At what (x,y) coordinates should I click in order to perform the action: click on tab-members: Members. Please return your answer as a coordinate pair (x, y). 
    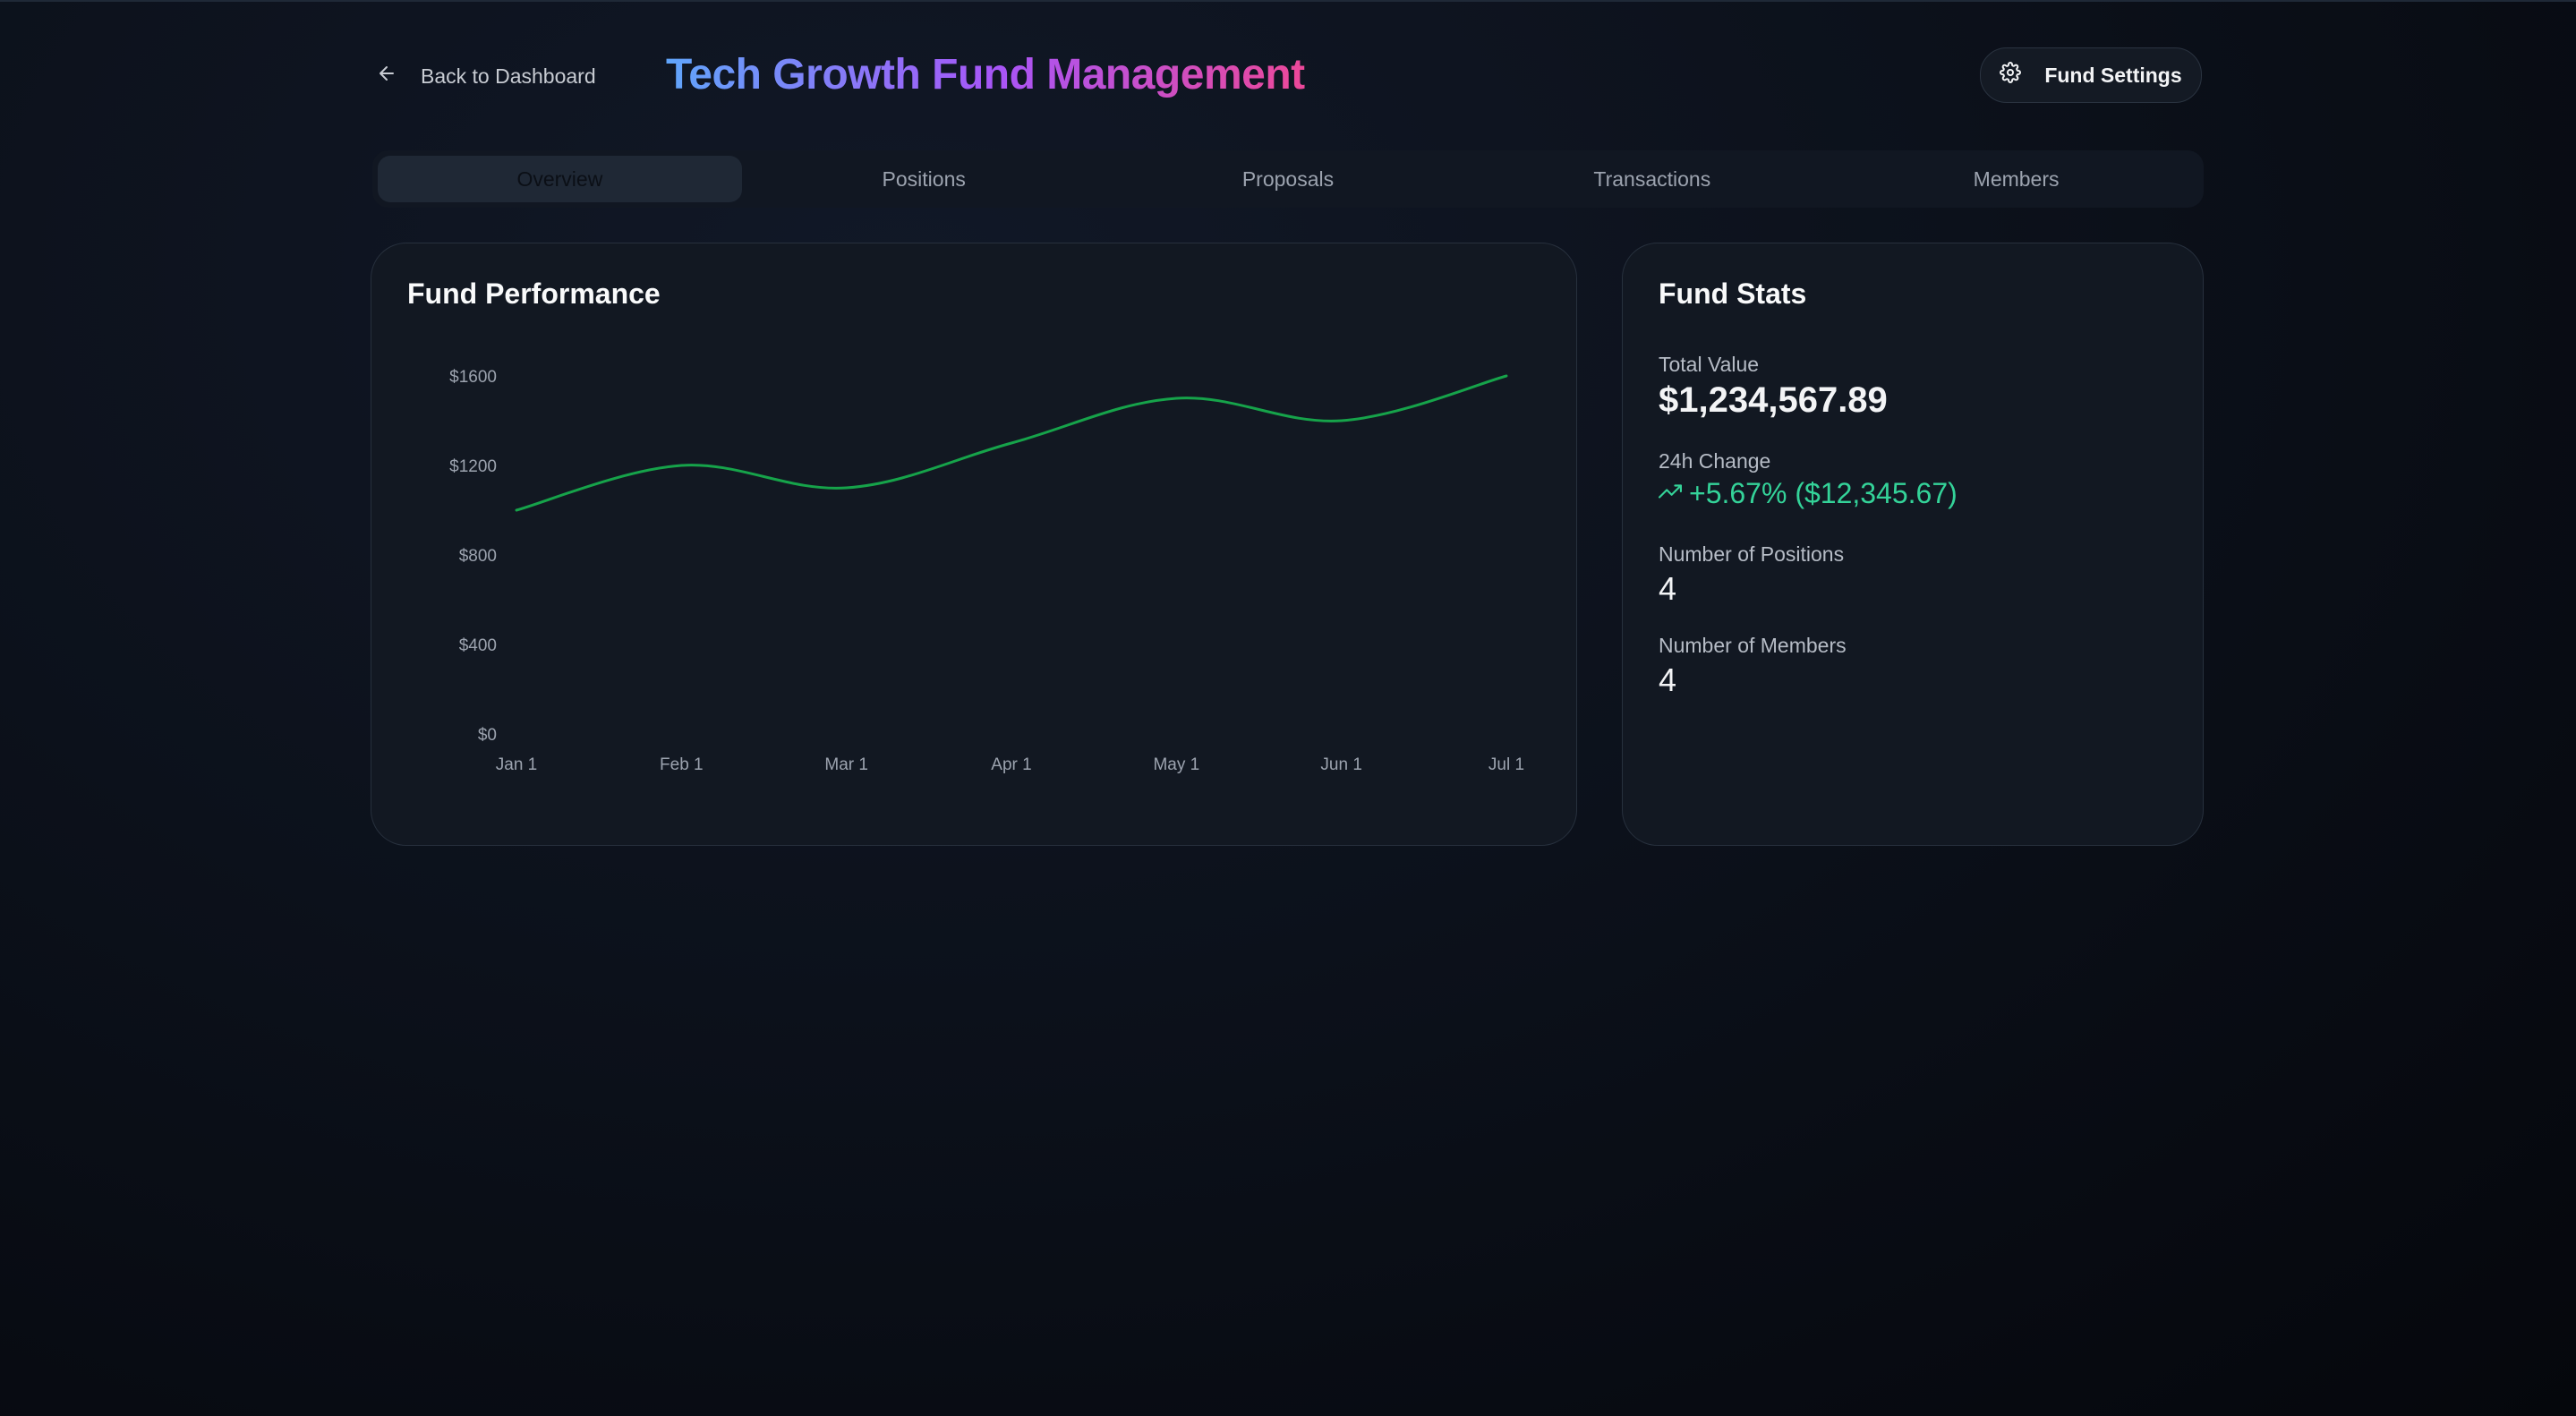
    Looking at the image, I should click on (2016, 179).